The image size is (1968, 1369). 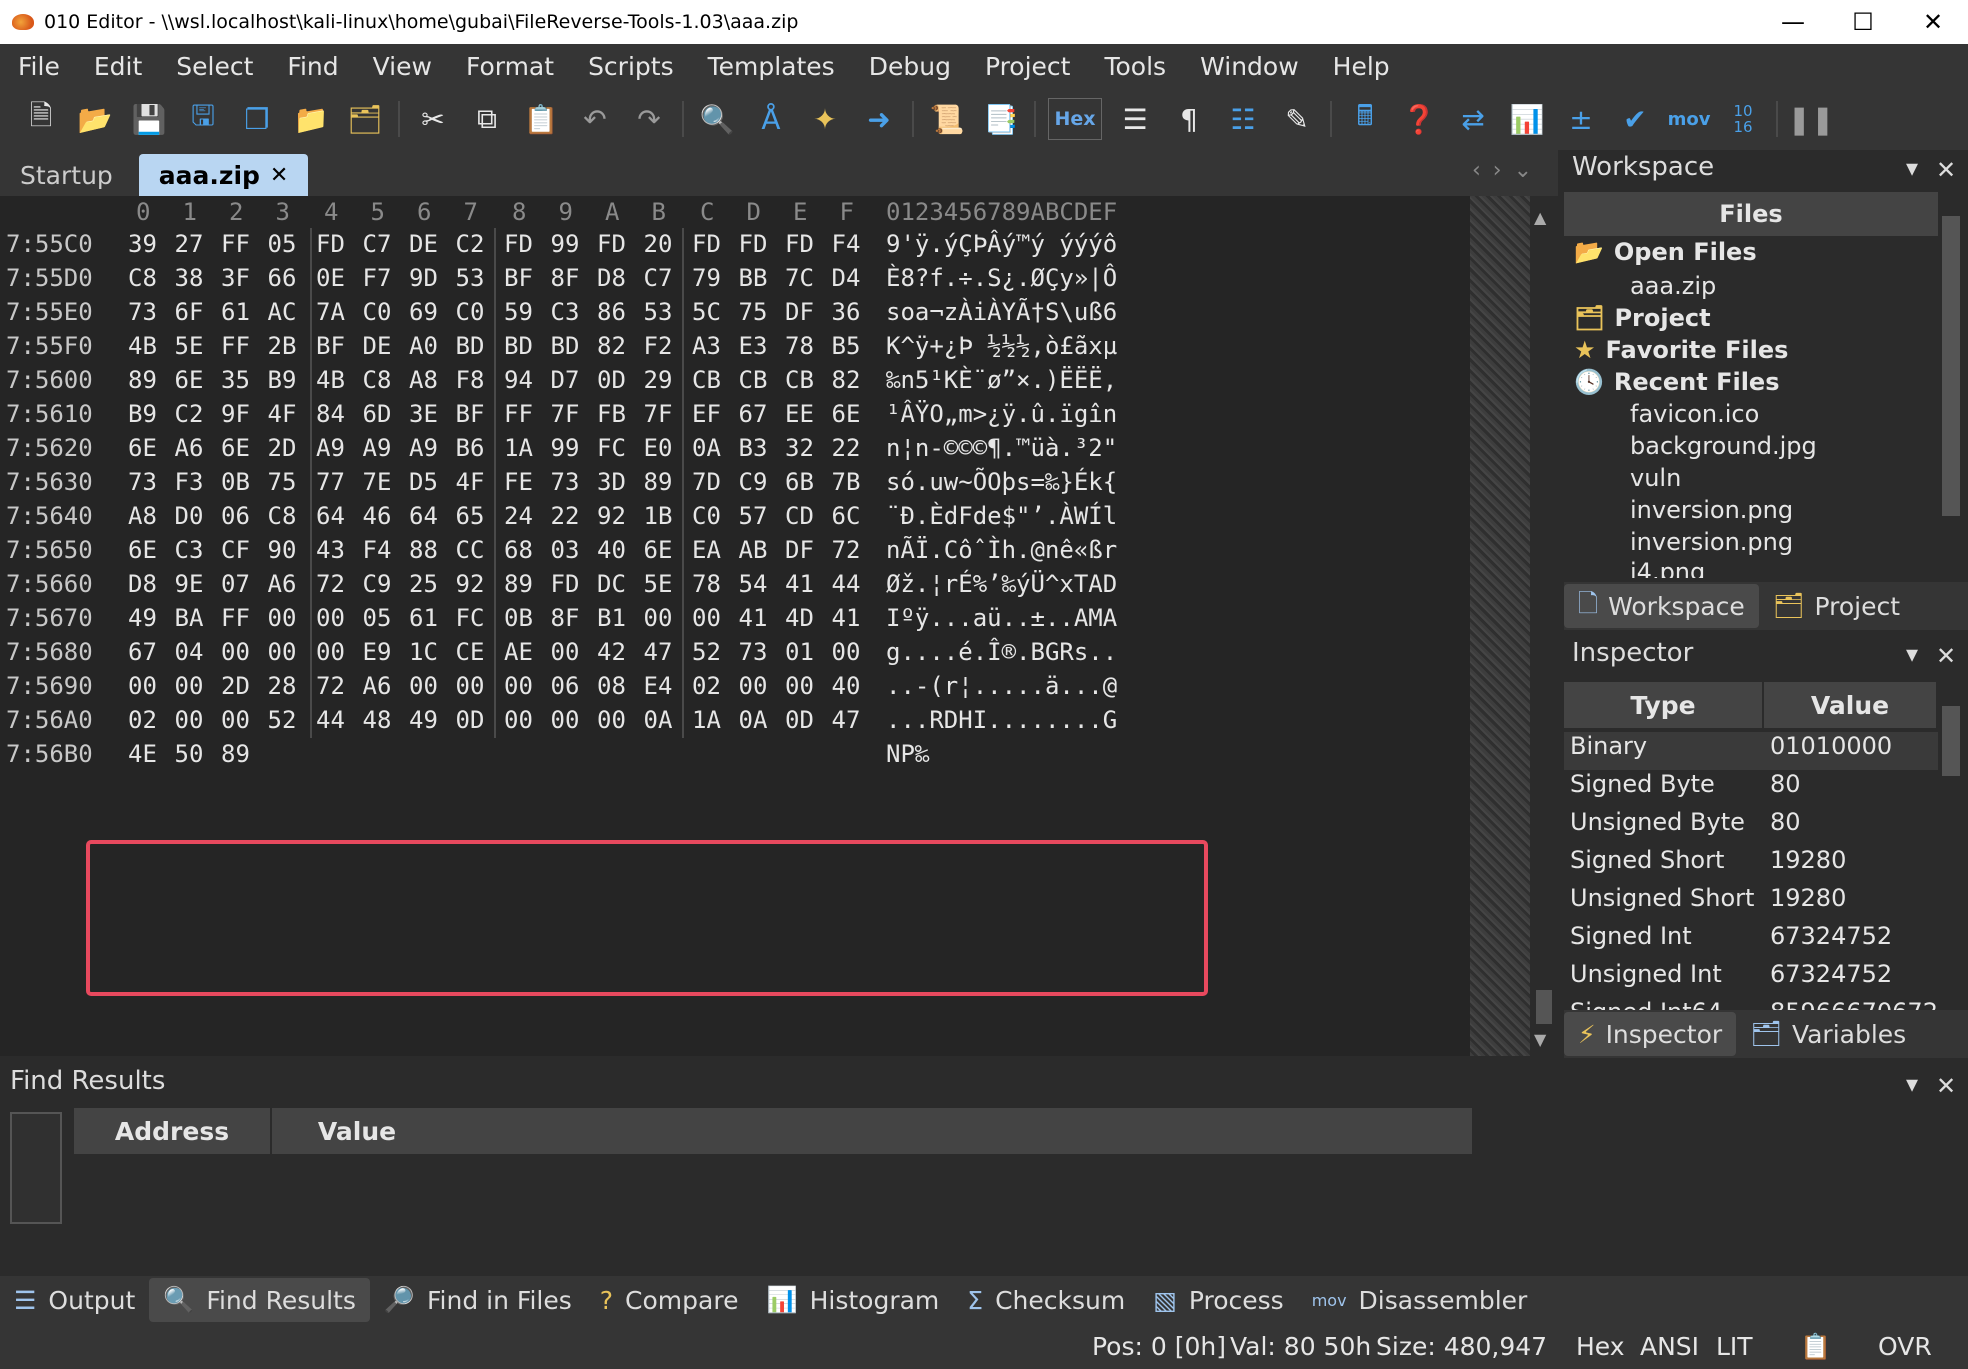 What do you see at coordinates (189, 278) in the screenshot?
I see `hex-byte: 38` at bounding box center [189, 278].